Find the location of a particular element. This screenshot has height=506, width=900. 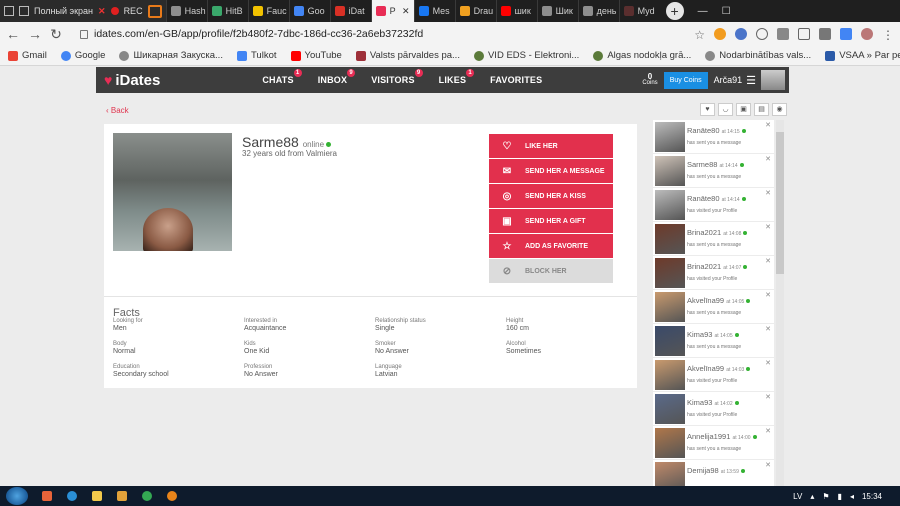

nav-favorites: FAVORITES is located at coordinates (516, 80).